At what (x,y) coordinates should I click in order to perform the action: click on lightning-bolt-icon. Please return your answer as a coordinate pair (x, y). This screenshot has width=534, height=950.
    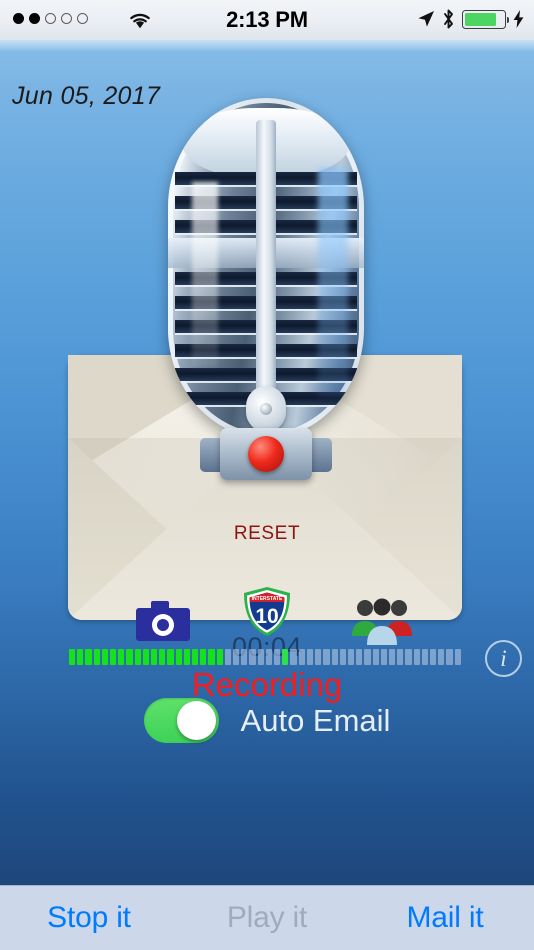
    Looking at the image, I should click on (518, 19).